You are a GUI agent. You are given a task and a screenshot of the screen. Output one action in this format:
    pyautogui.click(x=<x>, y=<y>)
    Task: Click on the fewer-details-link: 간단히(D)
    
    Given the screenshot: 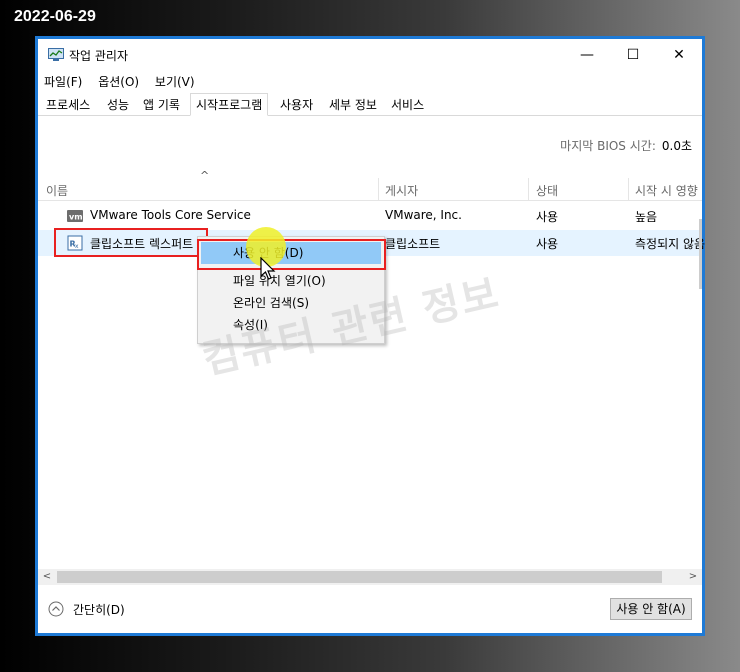 What is the action you would take?
    pyautogui.click(x=99, y=609)
    